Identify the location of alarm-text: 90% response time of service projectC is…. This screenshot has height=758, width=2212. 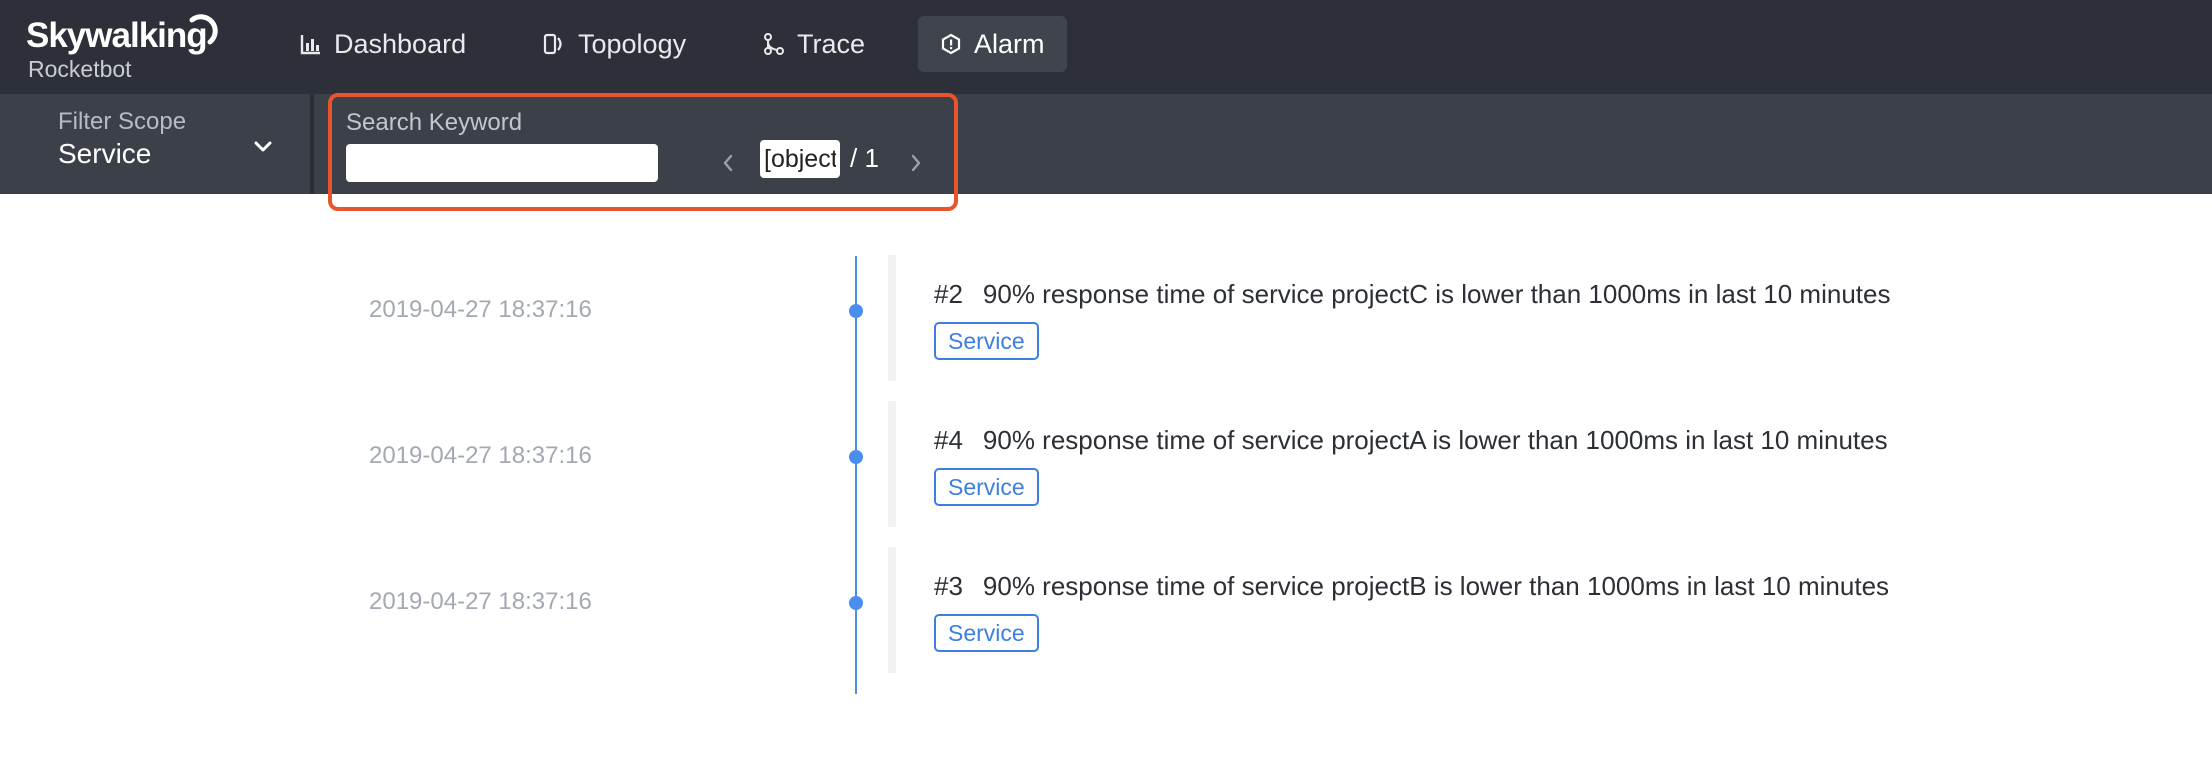
(1436, 294).